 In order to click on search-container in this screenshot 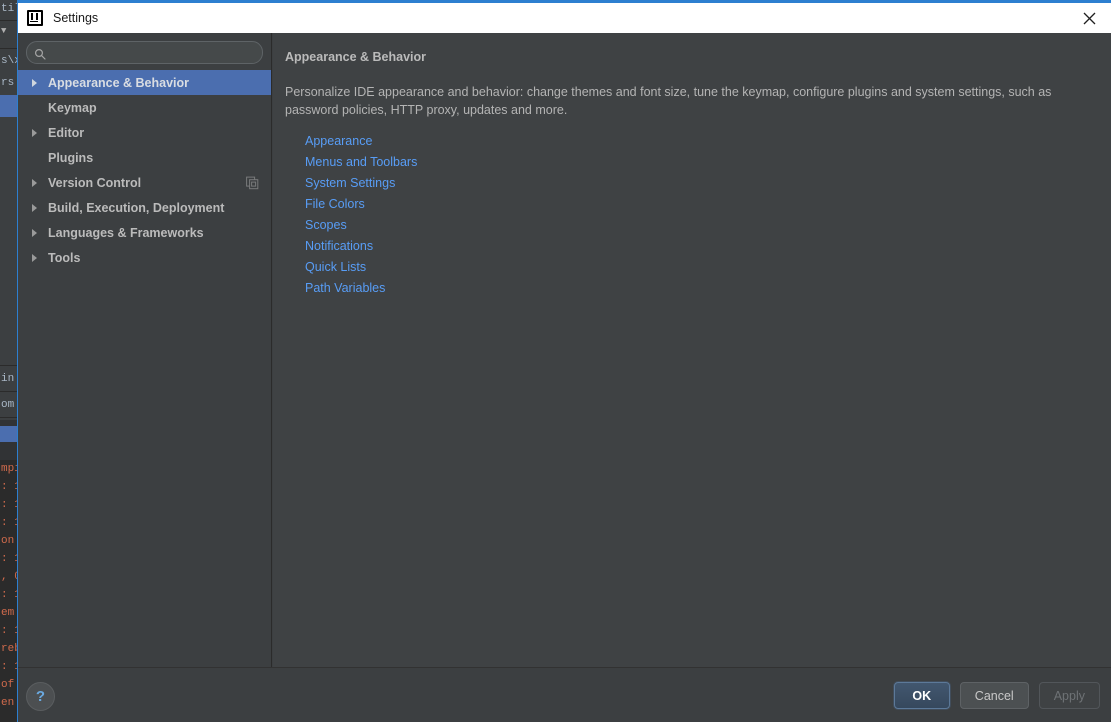, I will do `click(144, 48)`.